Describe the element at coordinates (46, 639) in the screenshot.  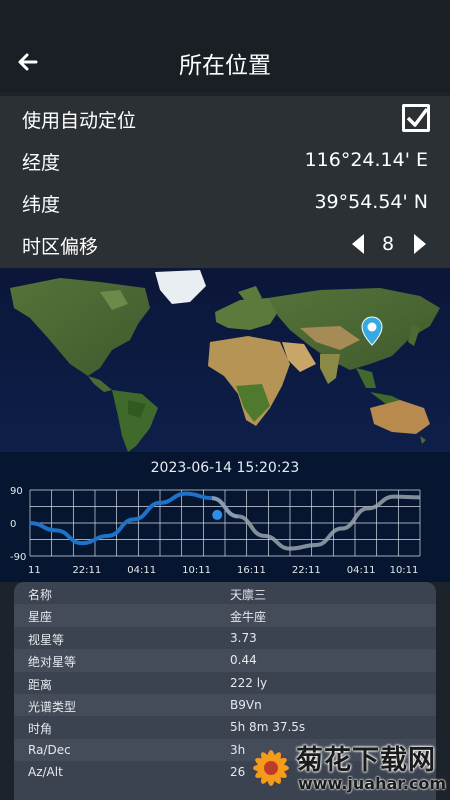
I see `info-key: 视星等` at that location.